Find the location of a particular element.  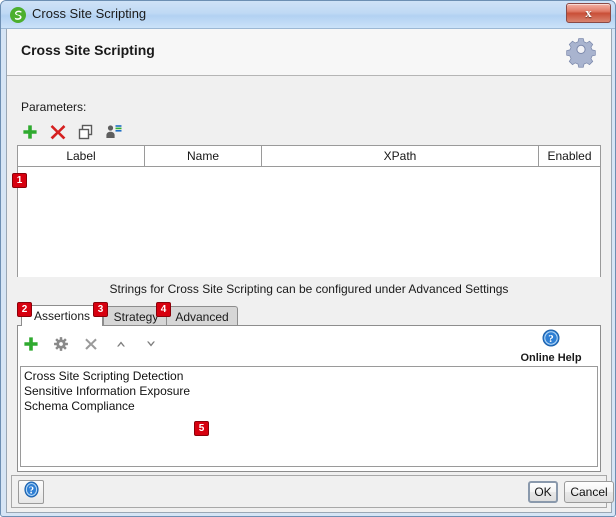

copy-icon is located at coordinates (86, 132).